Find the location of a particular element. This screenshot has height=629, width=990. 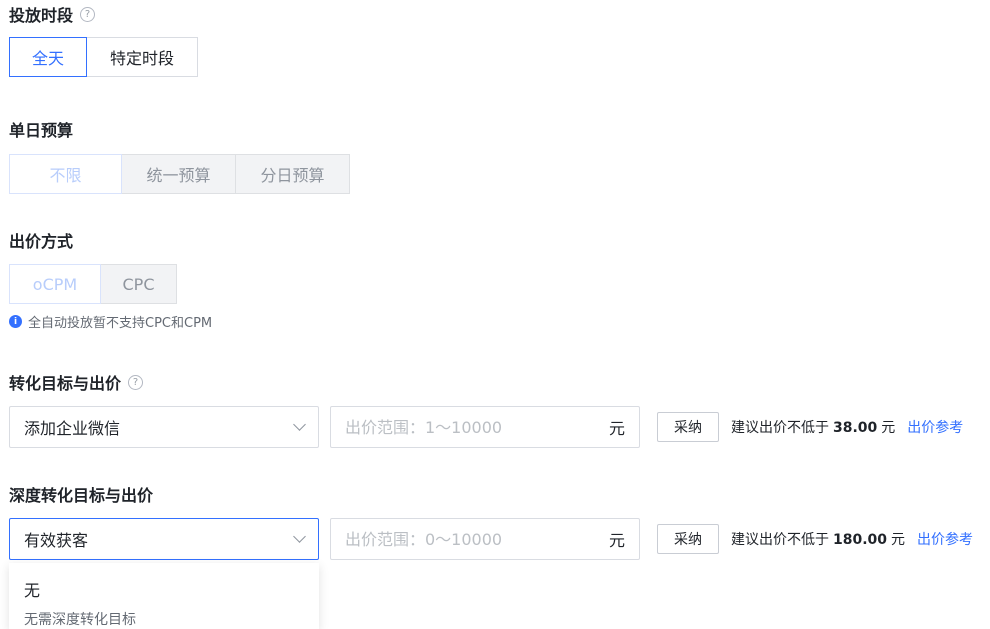

dropdown-option-none: 无 is located at coordinates (164, 589).